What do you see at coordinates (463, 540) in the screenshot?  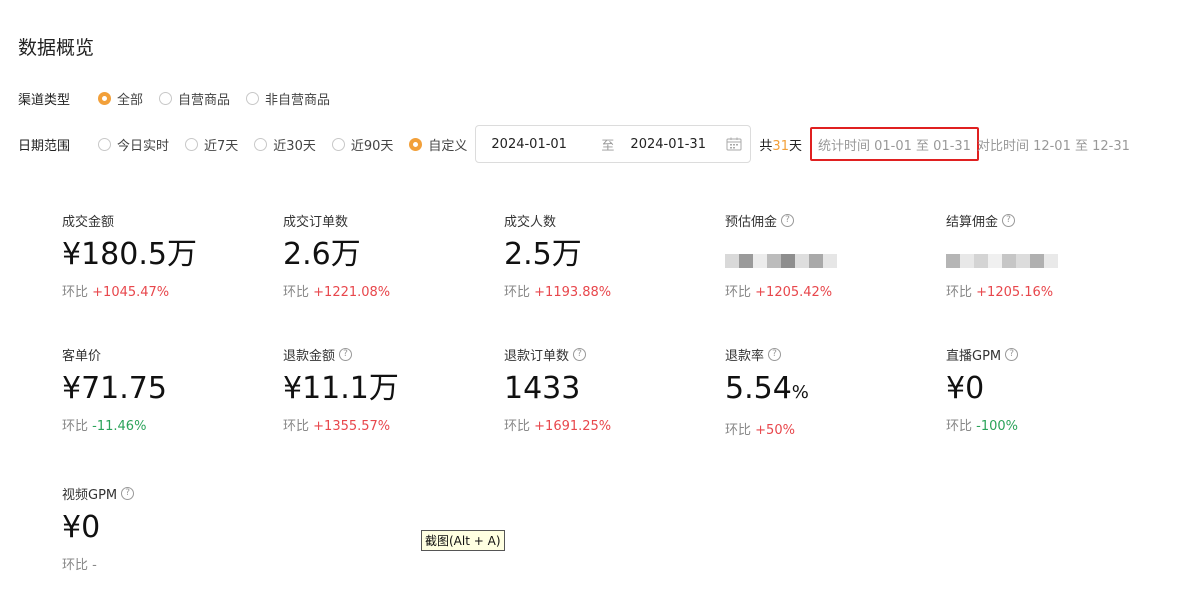 I see `screenshot-tooltip: 截图(Alt + A)` at bounding box center [463, 540].